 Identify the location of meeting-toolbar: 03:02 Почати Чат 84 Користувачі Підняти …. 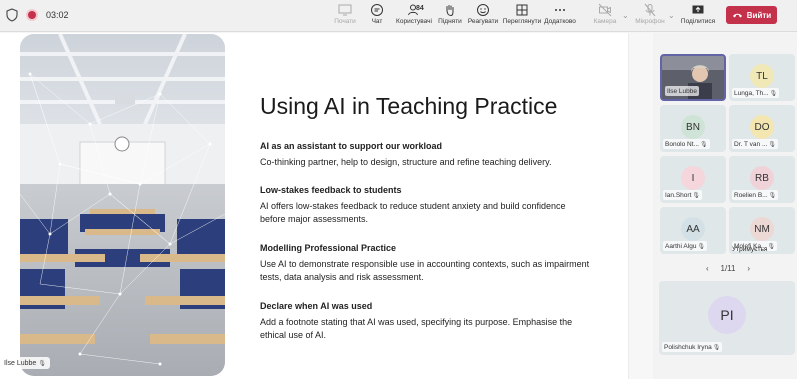
(398, 16).